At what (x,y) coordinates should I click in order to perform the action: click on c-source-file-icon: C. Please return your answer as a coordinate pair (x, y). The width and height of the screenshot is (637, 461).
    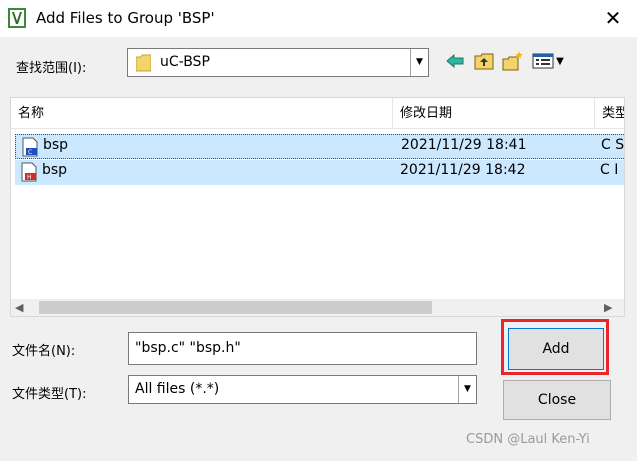
    Looking at the image, I should click on (30, 147).